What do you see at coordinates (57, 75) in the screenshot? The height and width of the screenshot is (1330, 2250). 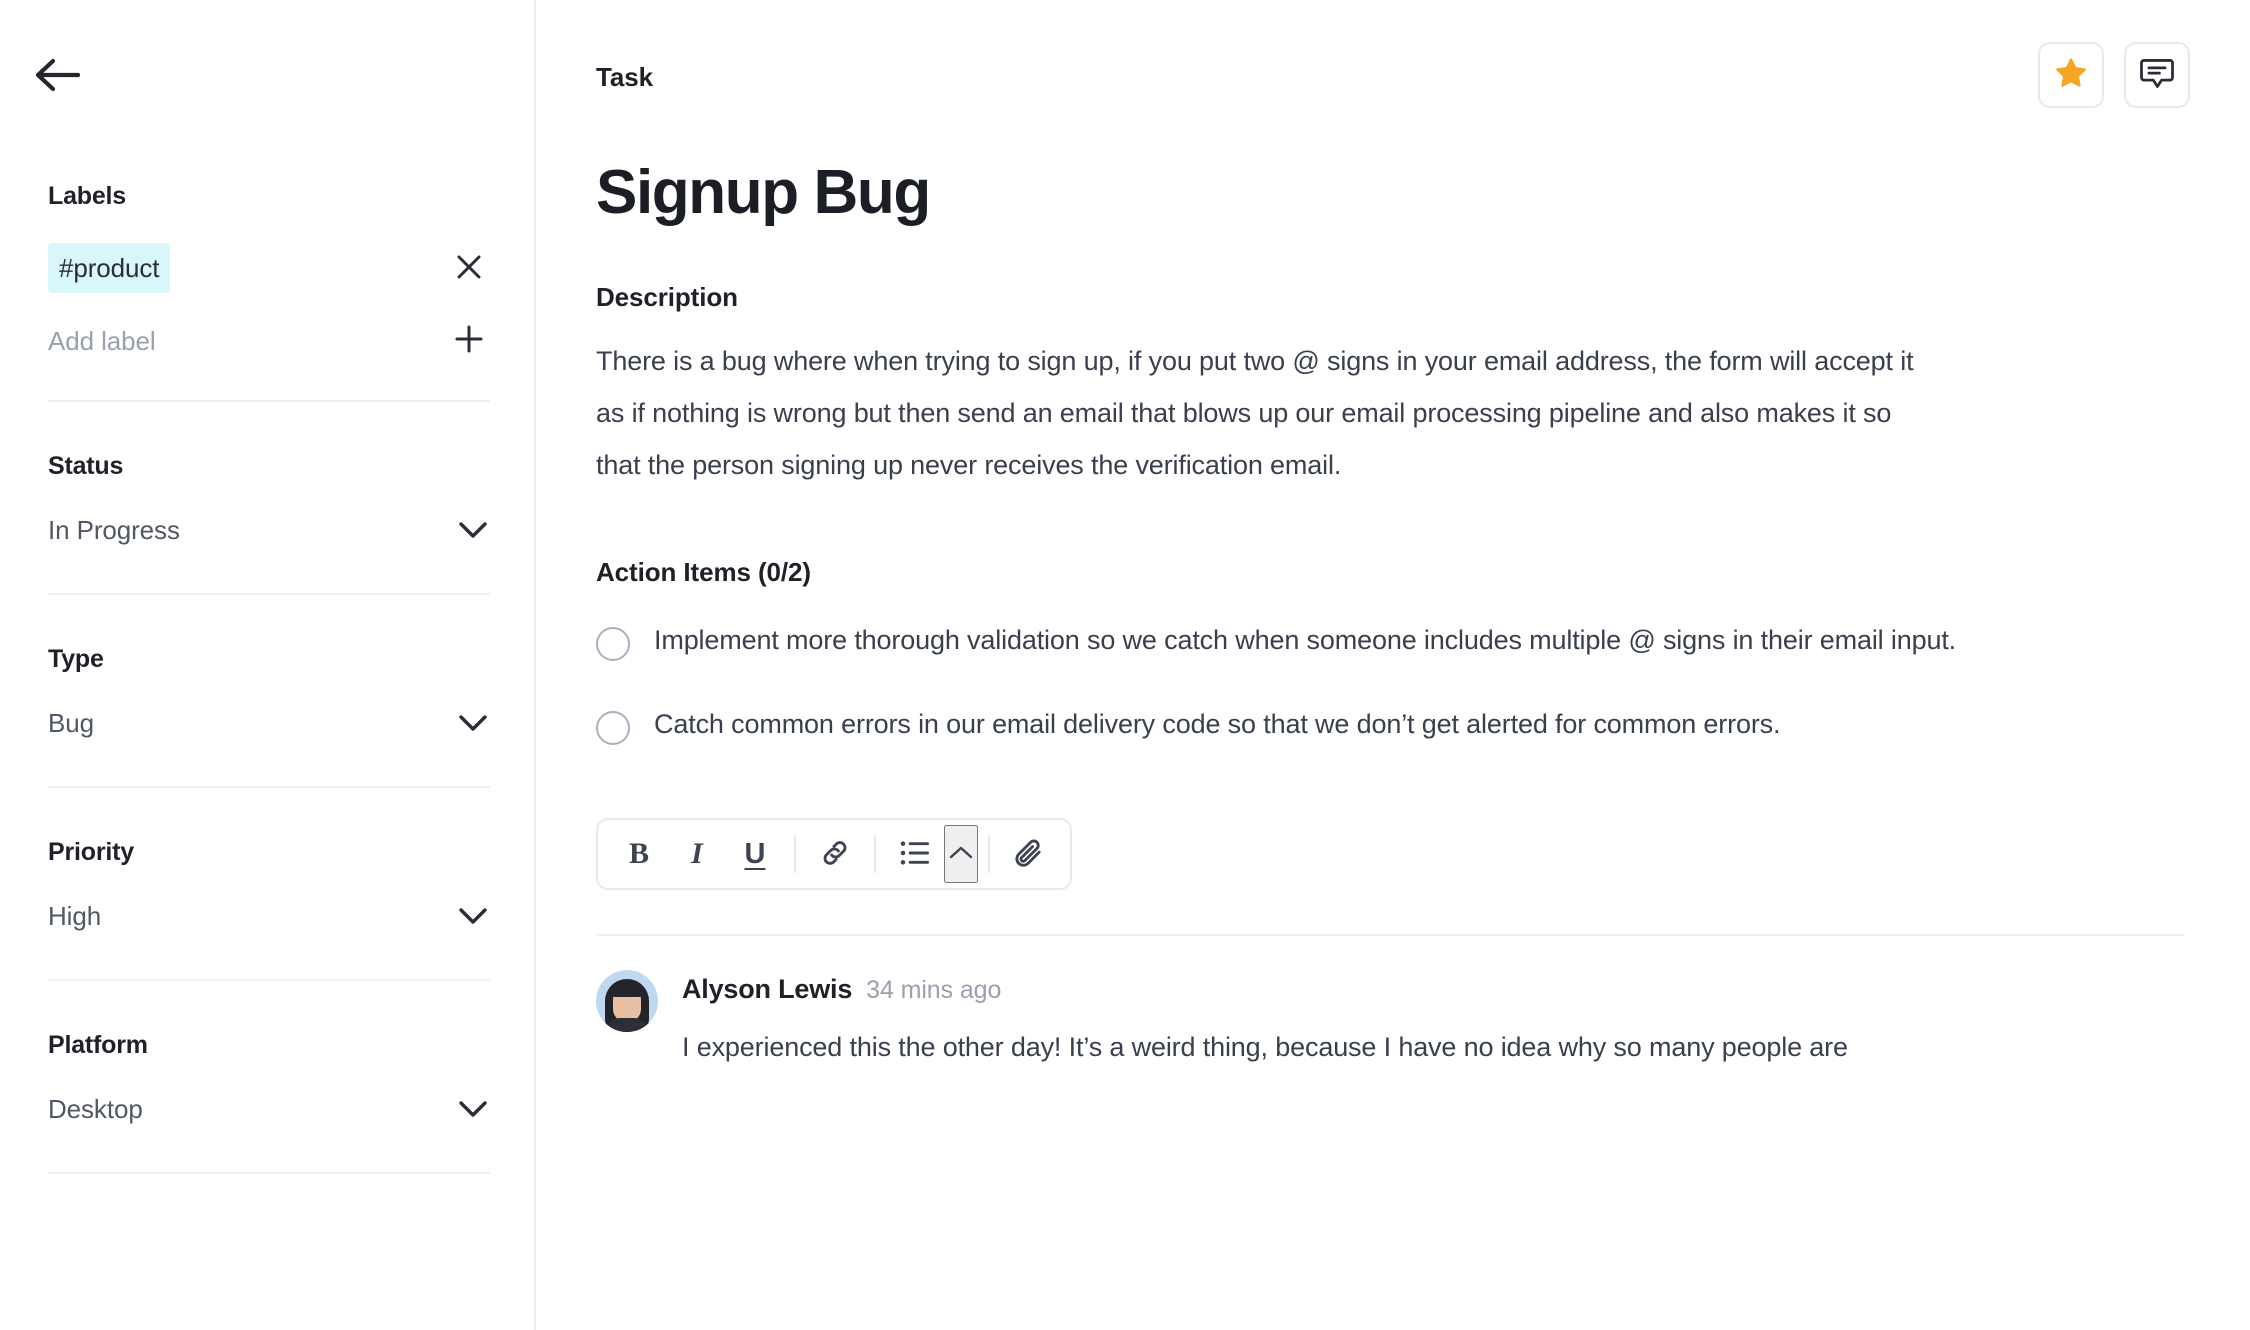 I see `arrow-left-icon` at bounding box center [57, 75].